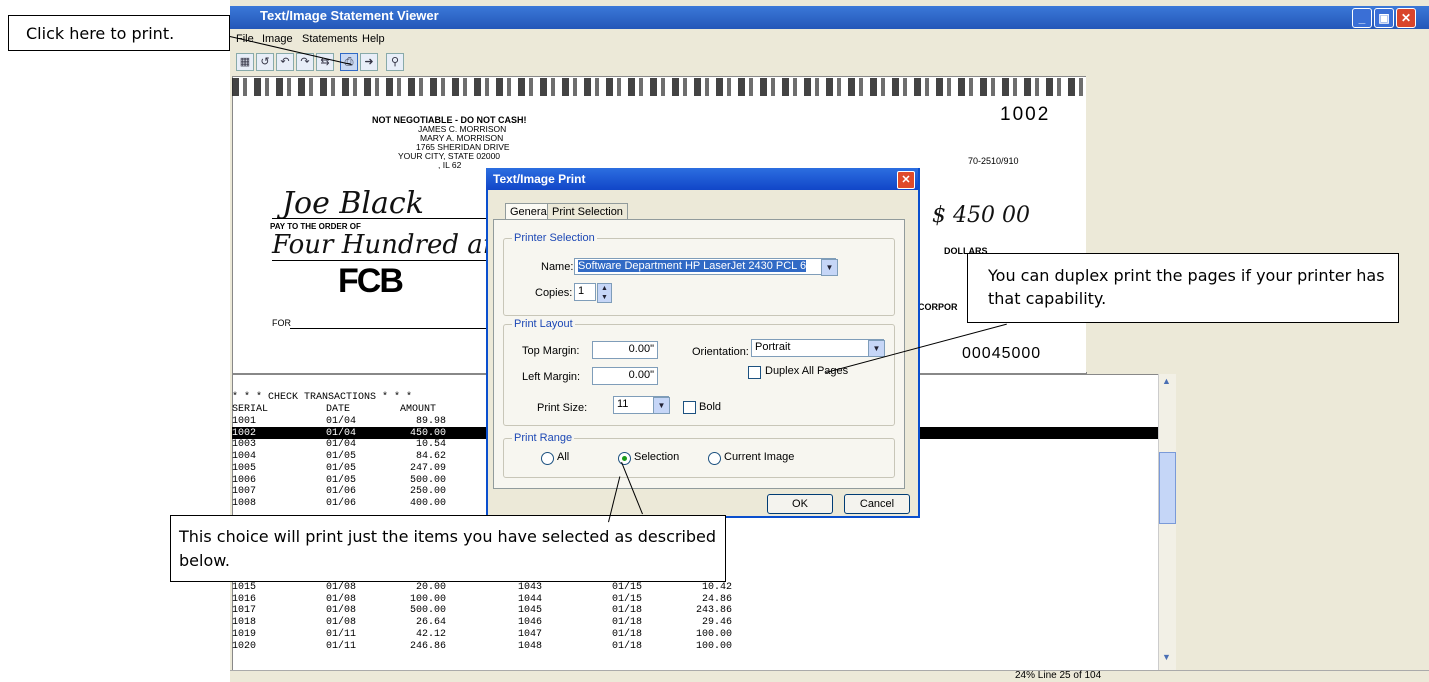  Describe the element at coordinates (627, 587) in the screenshot. I see `transaction-cell: 01/15` at that location.